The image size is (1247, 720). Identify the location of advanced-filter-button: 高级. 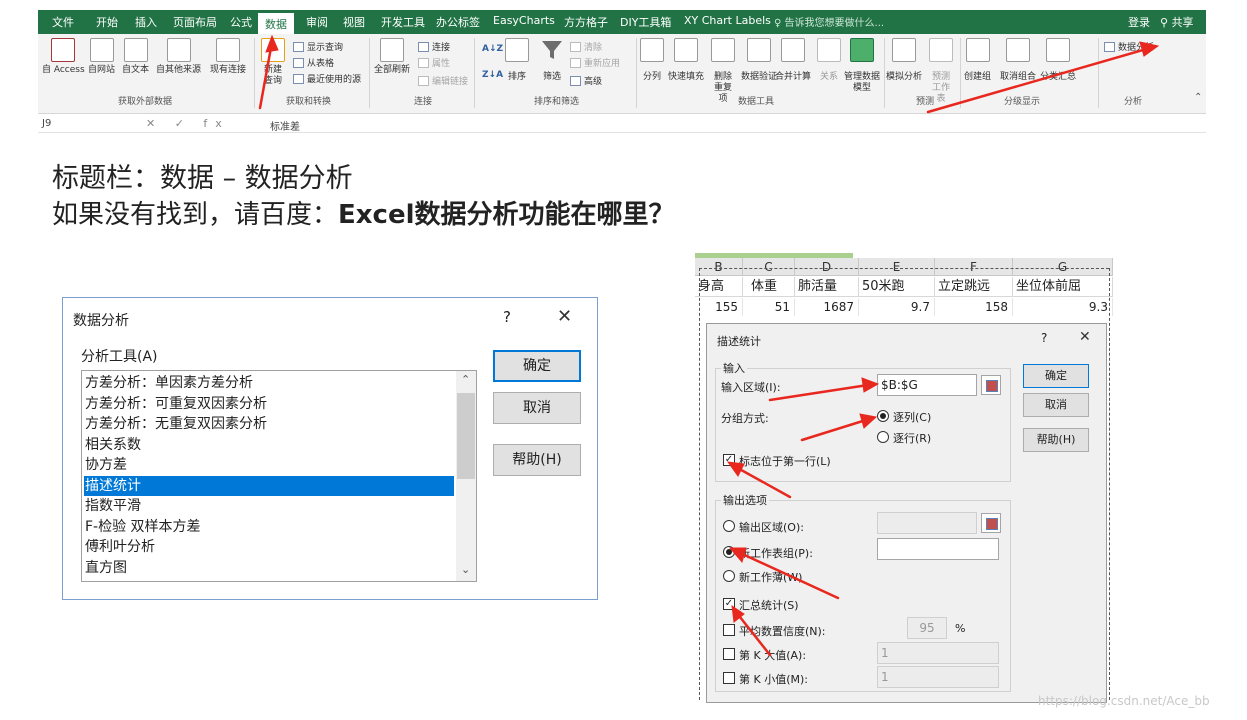
(586, 80).